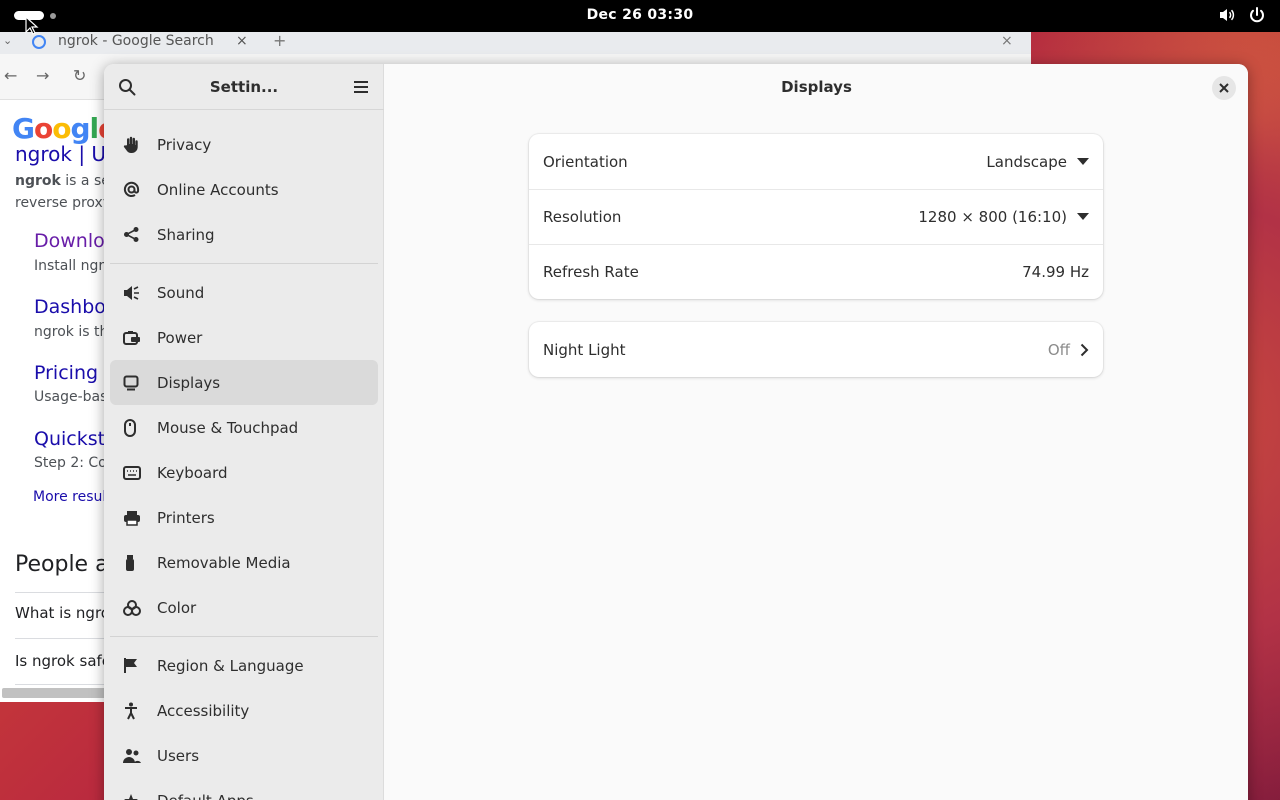 This screenshot has width=1280, height=800. What do you see at coordinates (177, 607) in the screenshot?
I see `sidebar-item-label: Color` at bounding box center [177, 607].